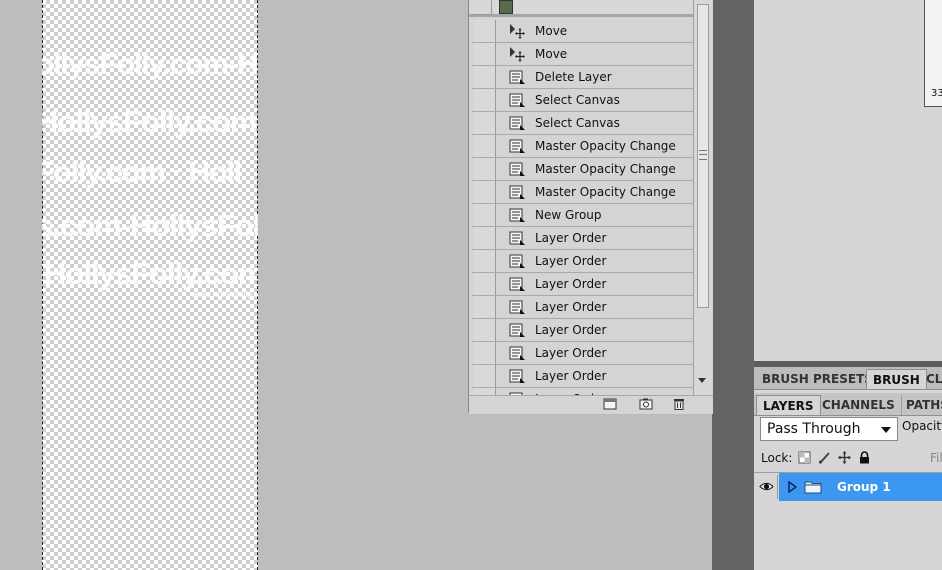 The image size is (942, 570). I want to click on tab-layers: LAYERS, so click(788, 405).